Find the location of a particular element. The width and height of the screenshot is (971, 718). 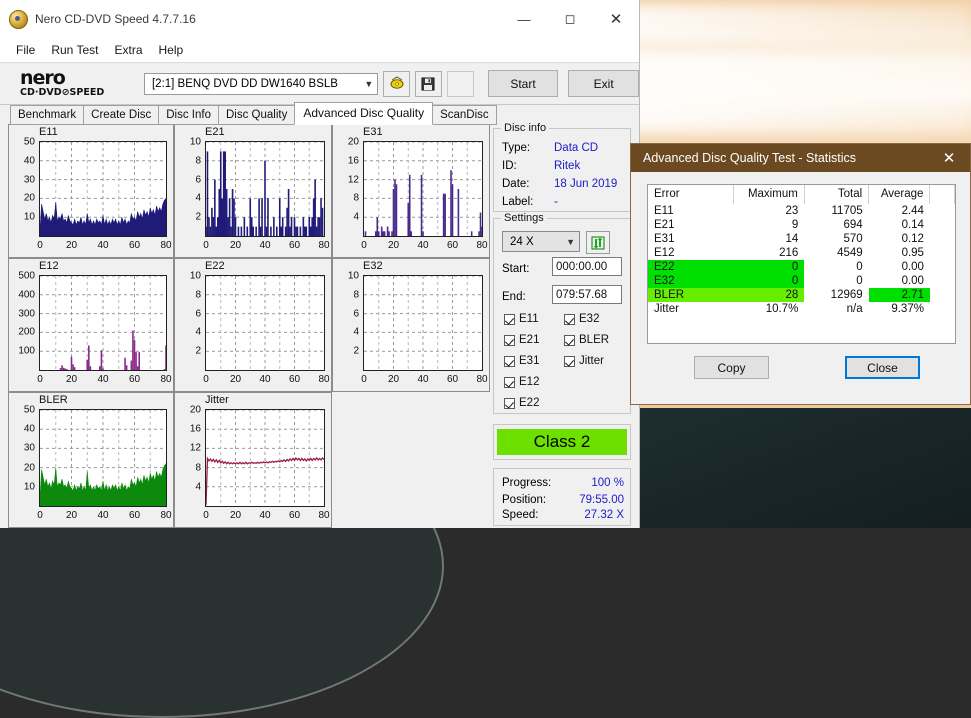

progress-value: 100 % is located at coordinates (607, 483).